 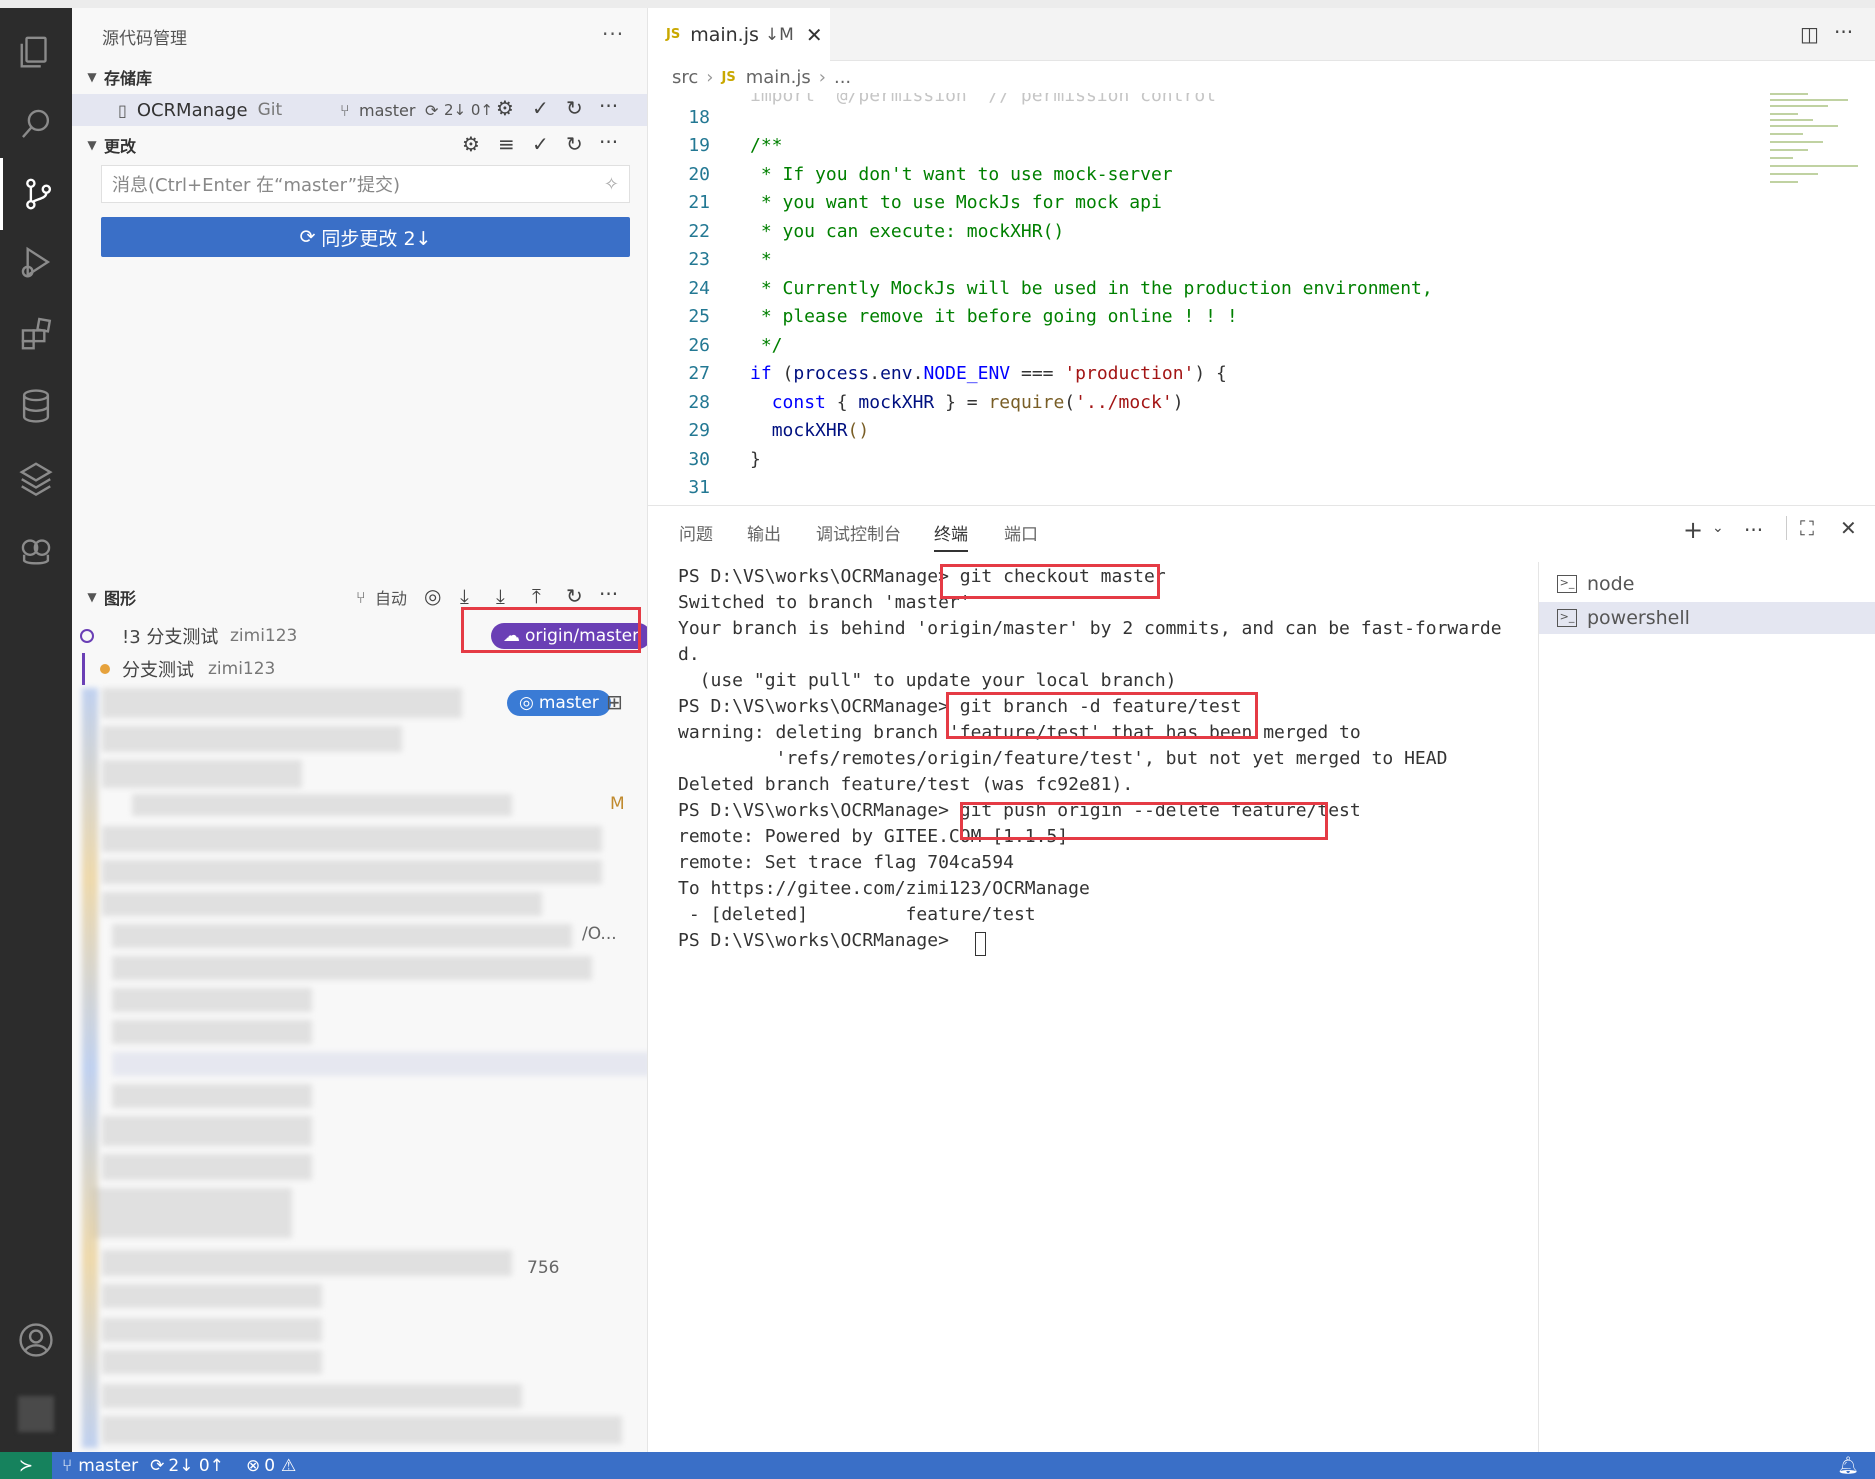 I want to click on repo-sync-count: 2↓ 0↑, so click(x=468, y=110).